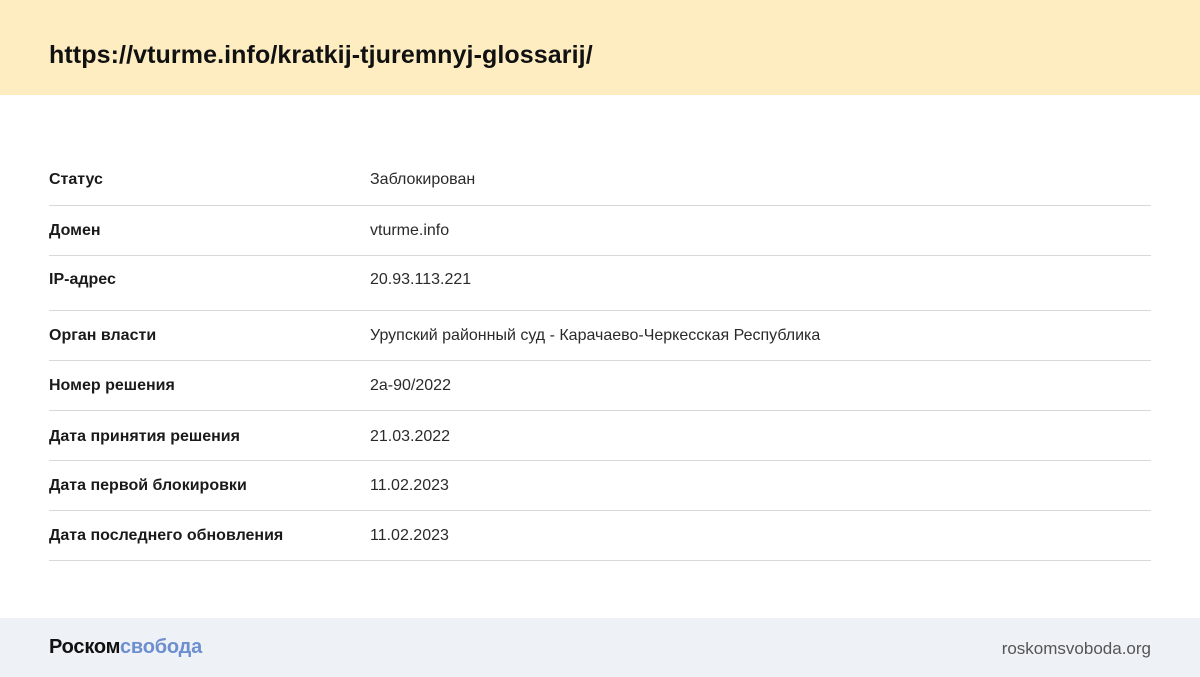  Describe the element at coordinates (75, 230) in the screenshot. I see `row-label-domain: Домен` at that location.